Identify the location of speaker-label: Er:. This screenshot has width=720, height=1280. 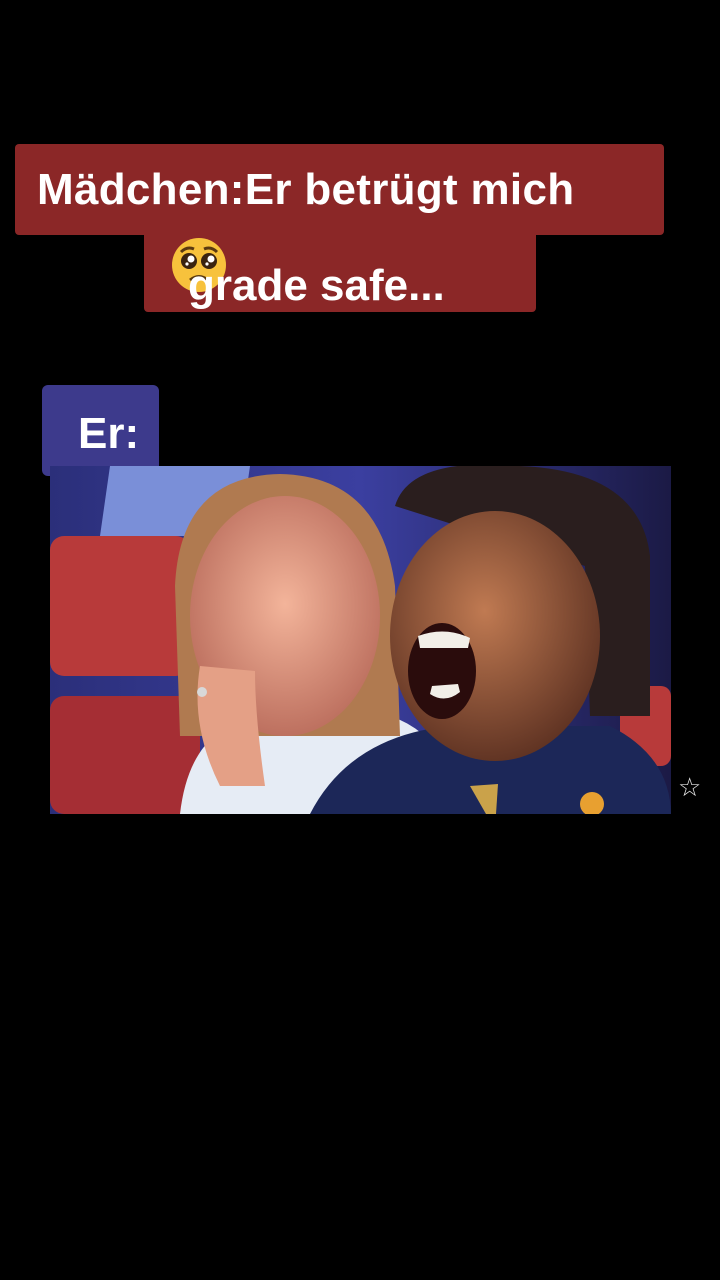
(100, 430).